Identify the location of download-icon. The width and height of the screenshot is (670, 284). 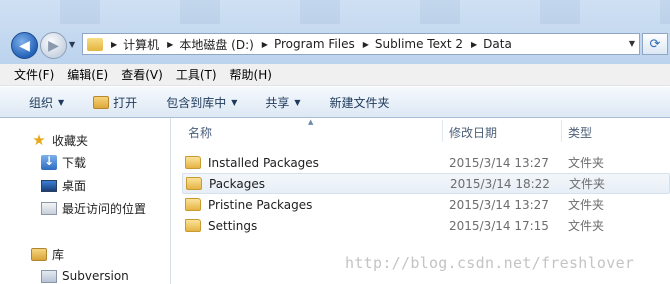
(49, 162).